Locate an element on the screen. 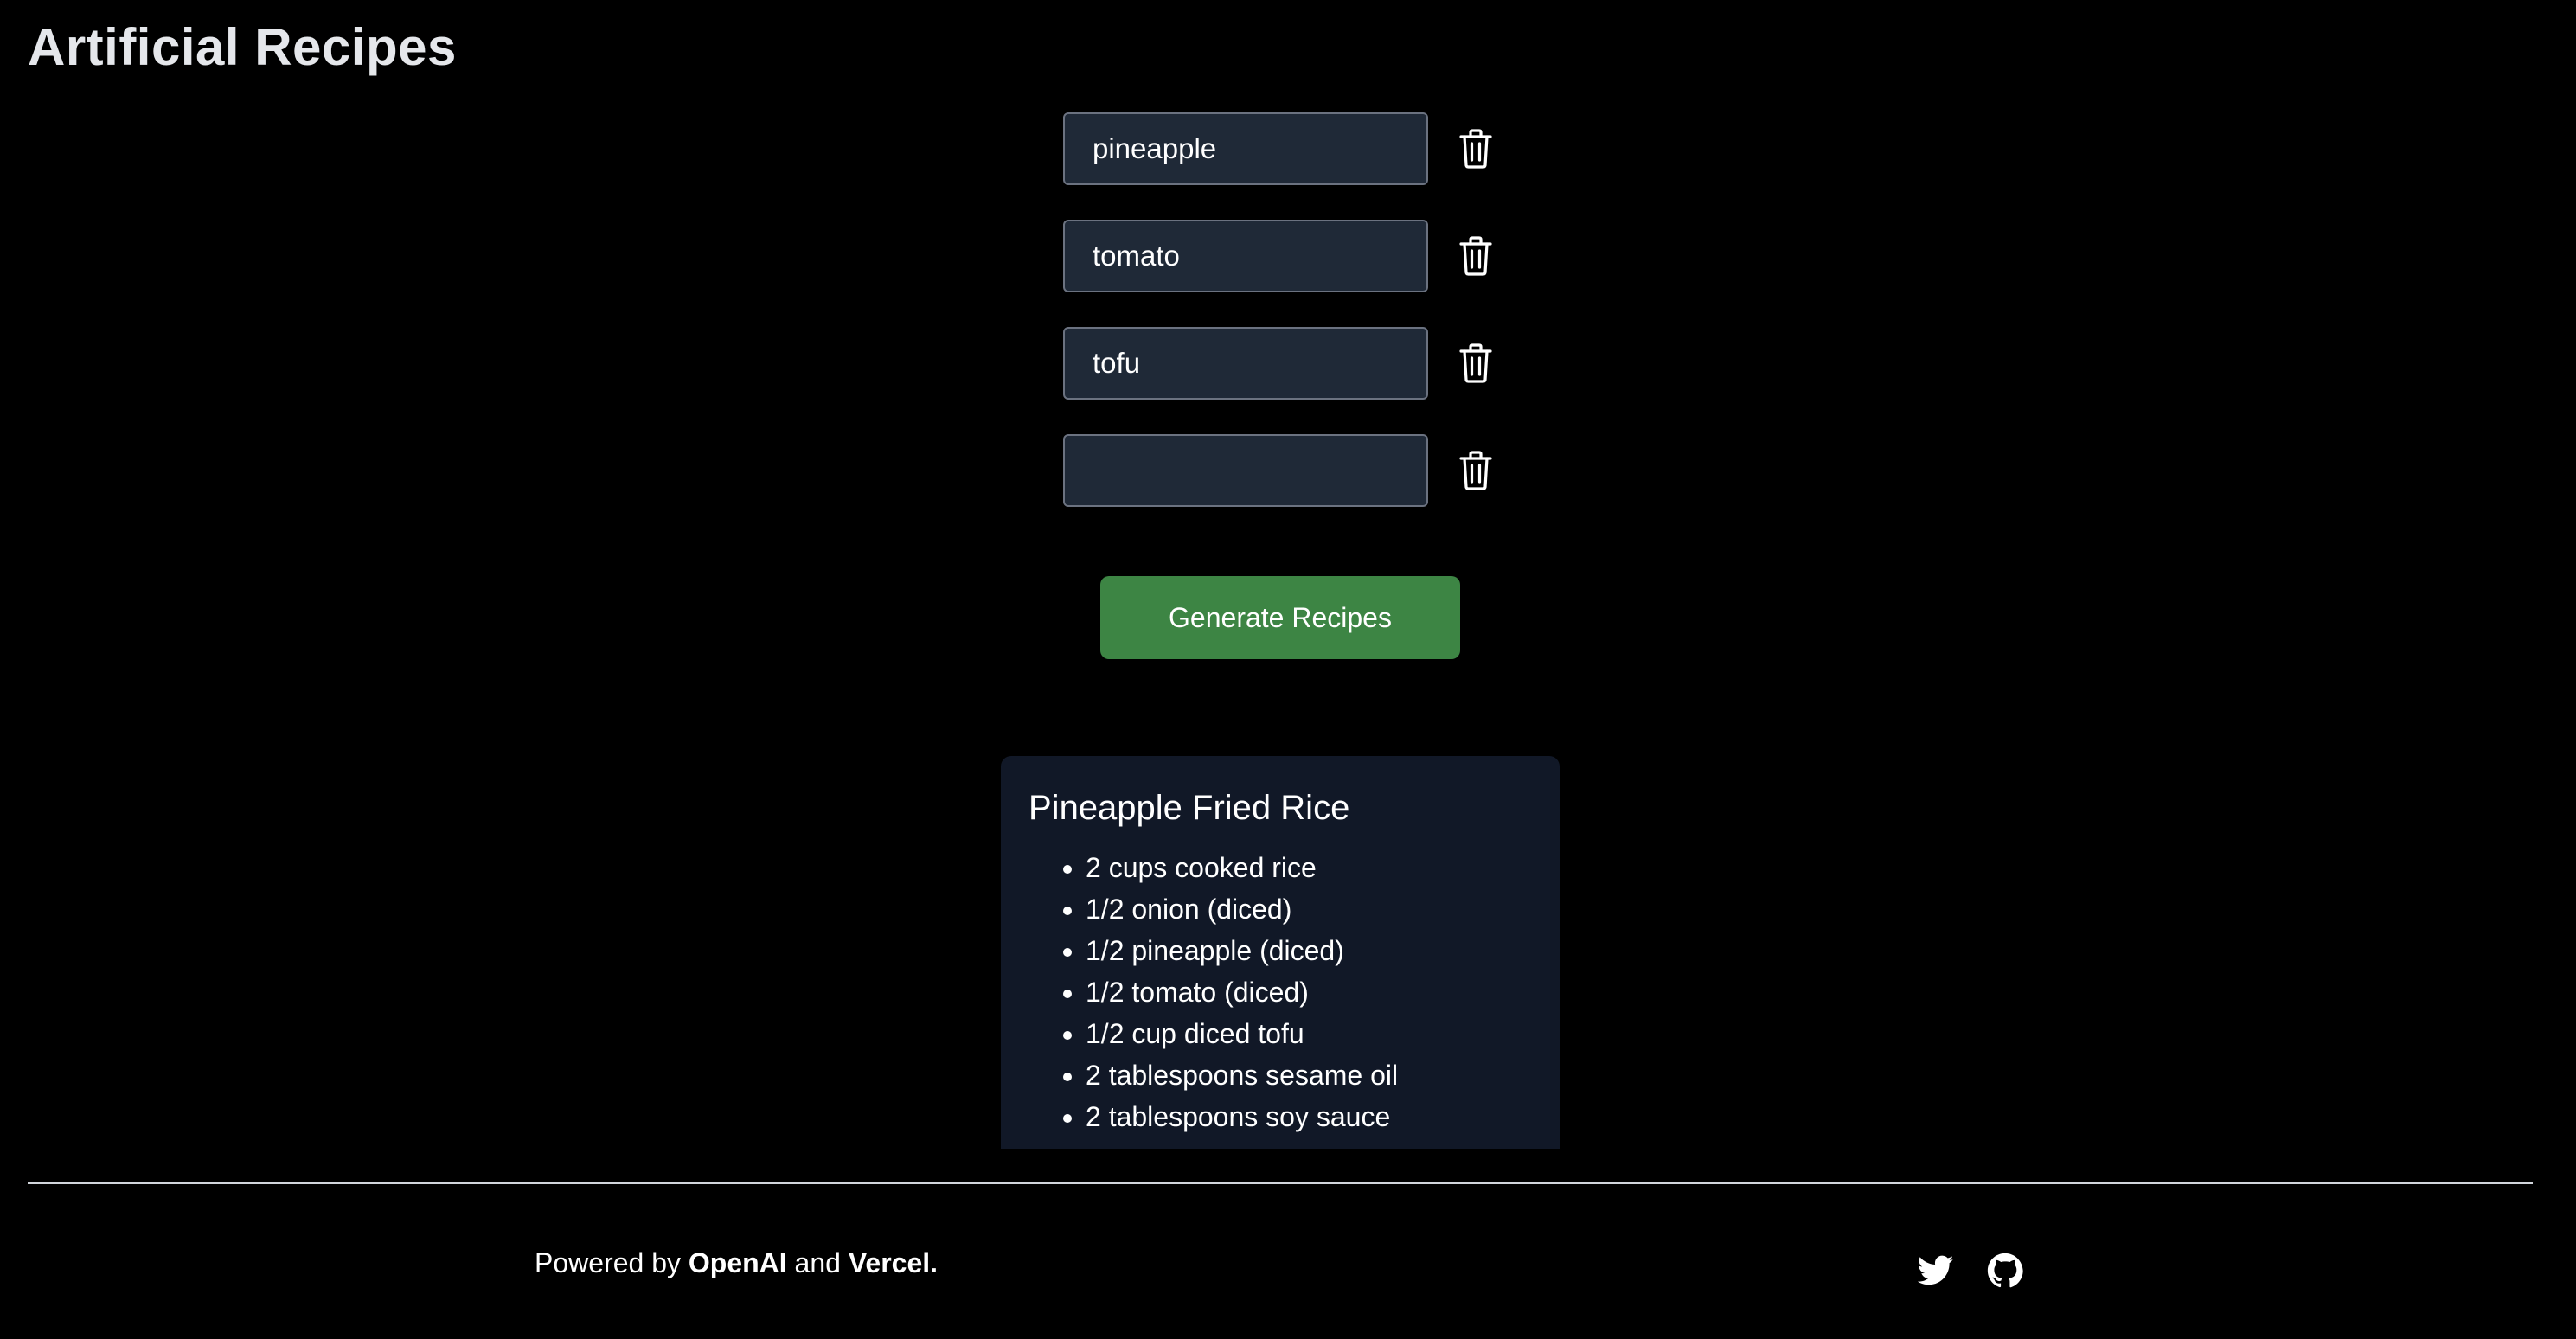 This screenshot has width=2576, height=1339. vercel-link: Vercel. is located at coordinates (893, 1262).